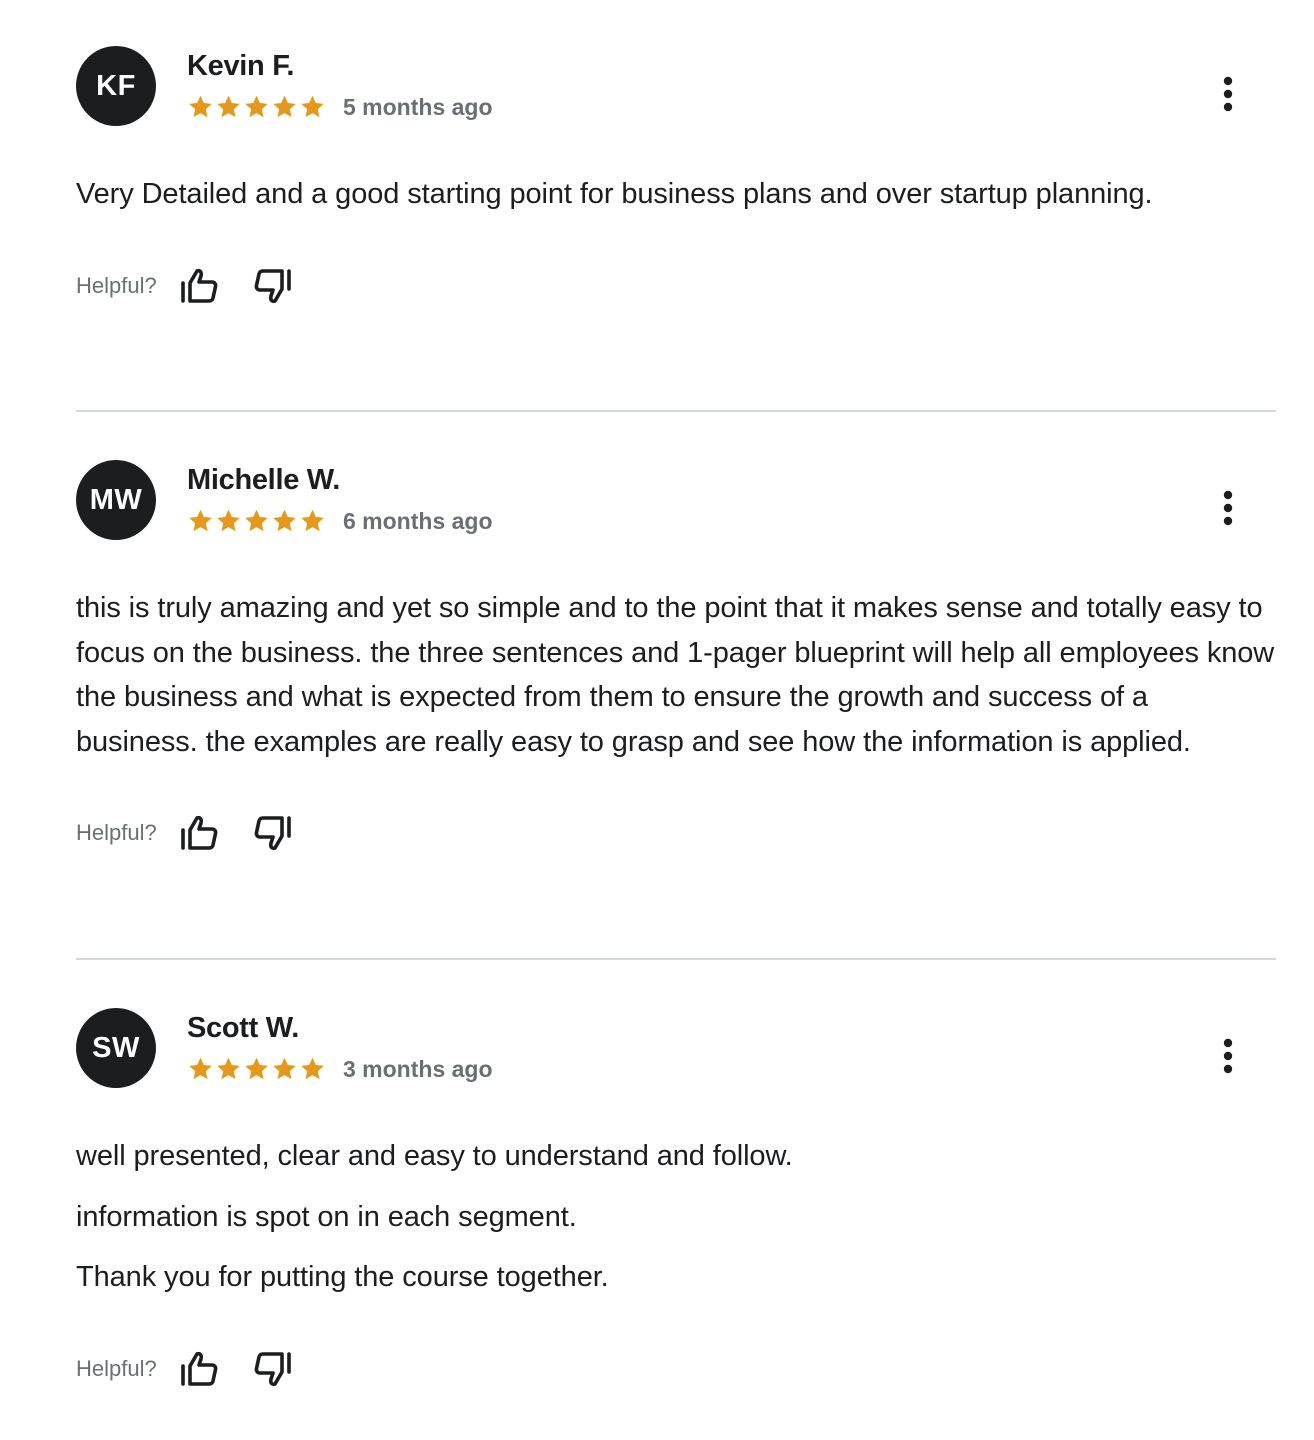  I want to click on rating-row: 6 months ago, so click(340, 521).